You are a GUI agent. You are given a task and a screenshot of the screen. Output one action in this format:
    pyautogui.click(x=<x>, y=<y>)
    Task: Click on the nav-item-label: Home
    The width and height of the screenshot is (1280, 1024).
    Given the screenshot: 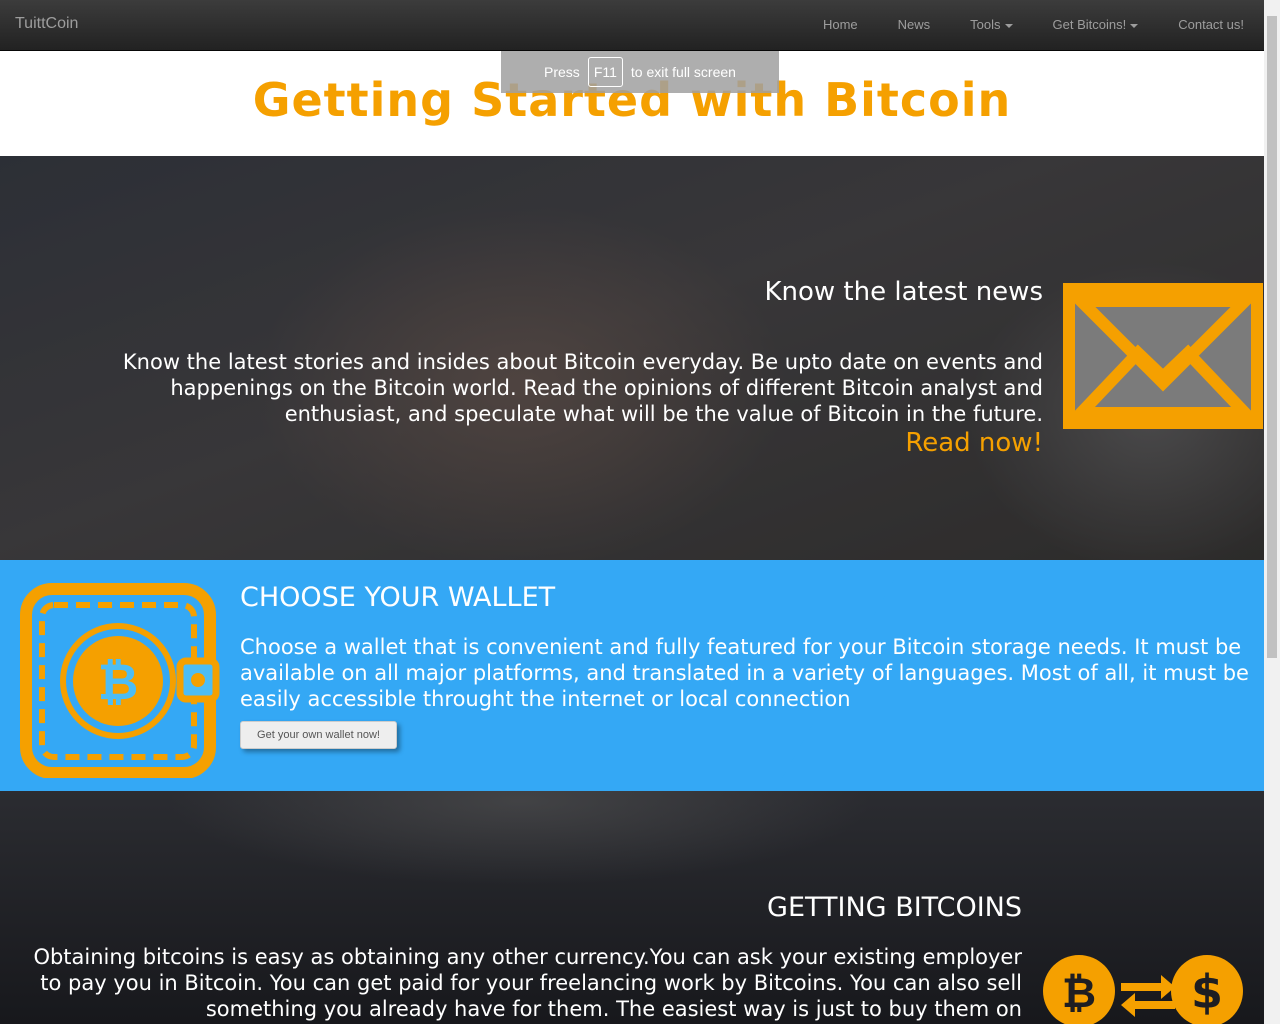 What is the action you would take?
    pyautogui.click(x=840, y=24)
    